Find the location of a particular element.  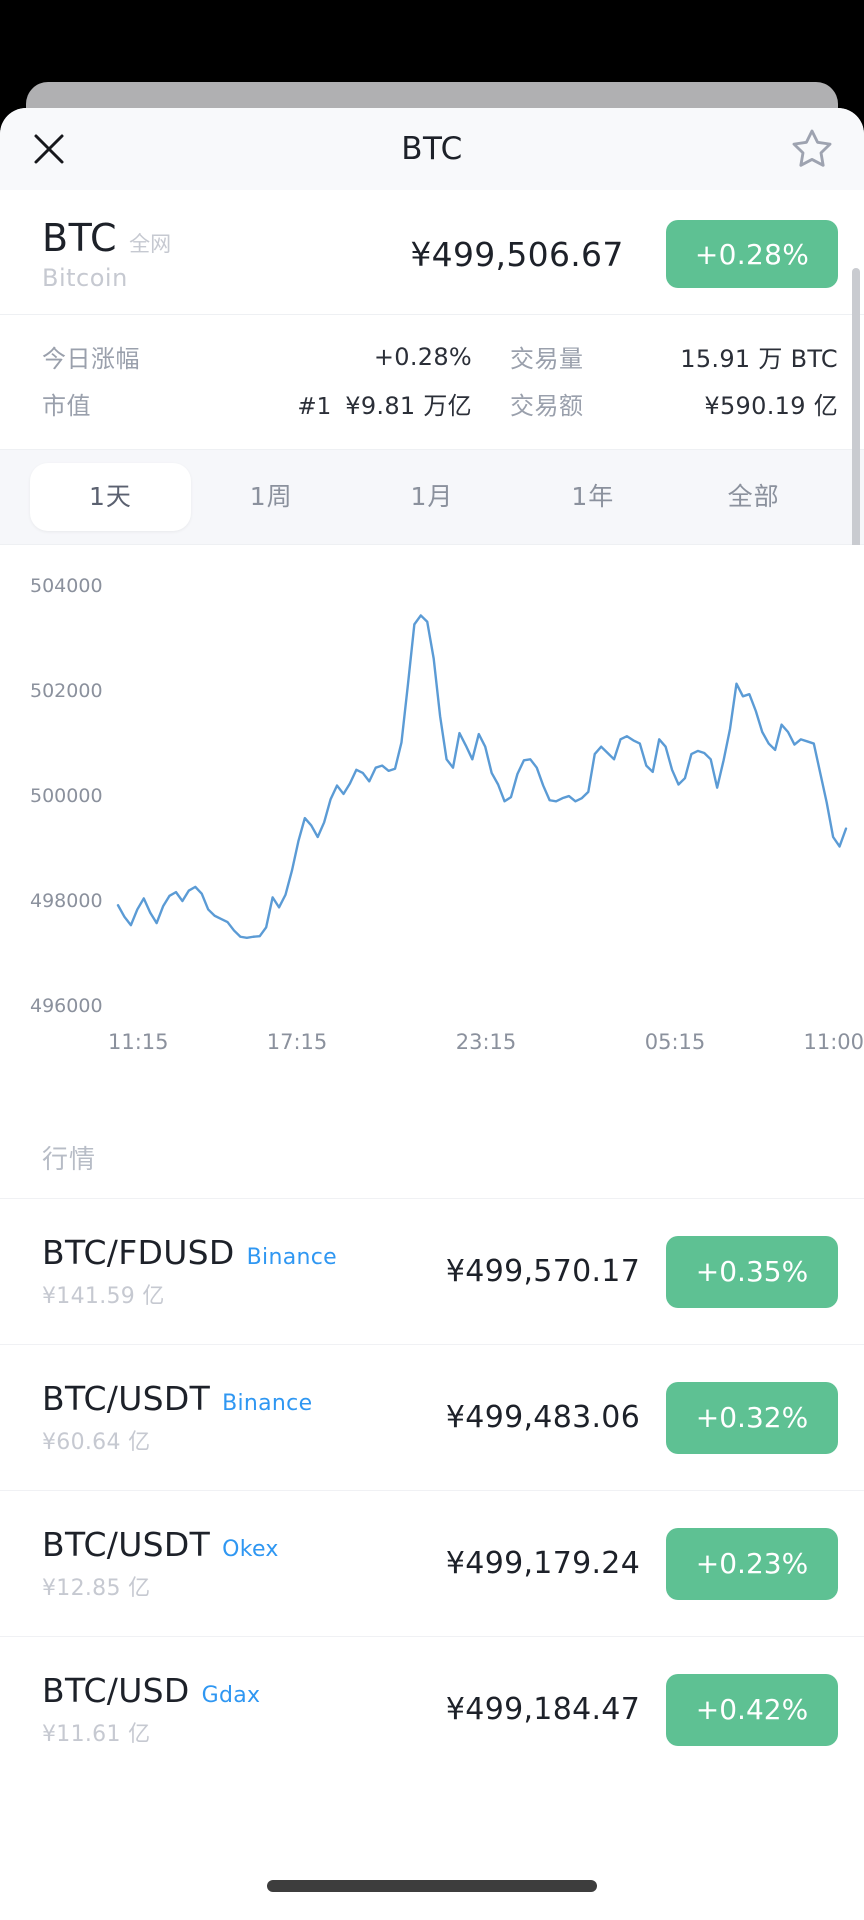

market-change-badge: +0.32% is located at coordinates (752, 1417).